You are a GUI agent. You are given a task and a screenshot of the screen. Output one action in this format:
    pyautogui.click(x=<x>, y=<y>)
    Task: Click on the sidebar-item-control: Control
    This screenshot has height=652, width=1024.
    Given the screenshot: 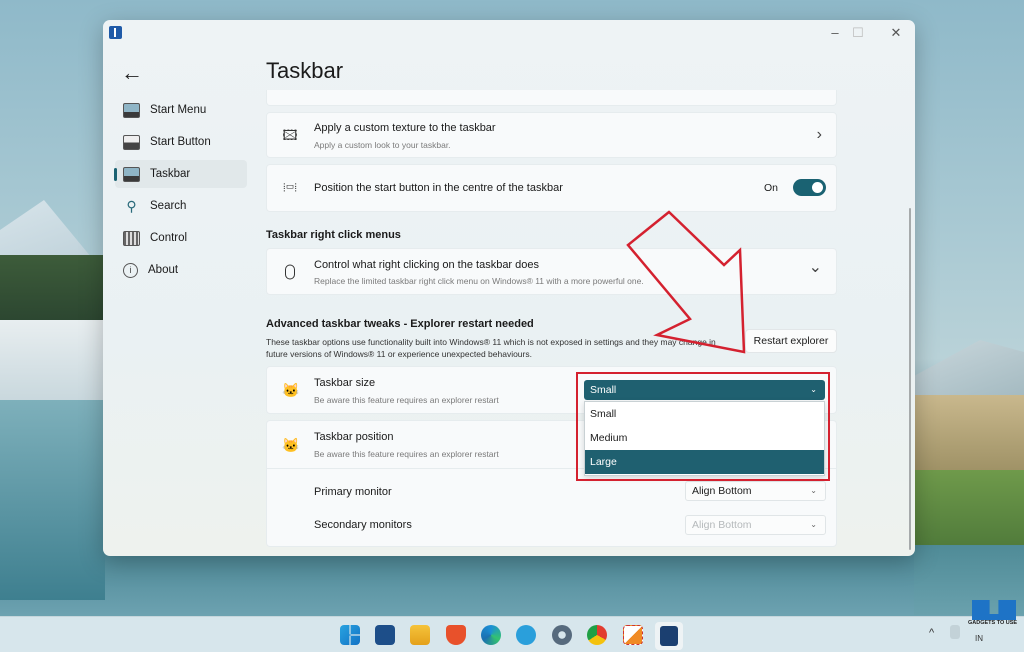 What is the action you would take?
    pyautogui.click(x=181, y=238)
    